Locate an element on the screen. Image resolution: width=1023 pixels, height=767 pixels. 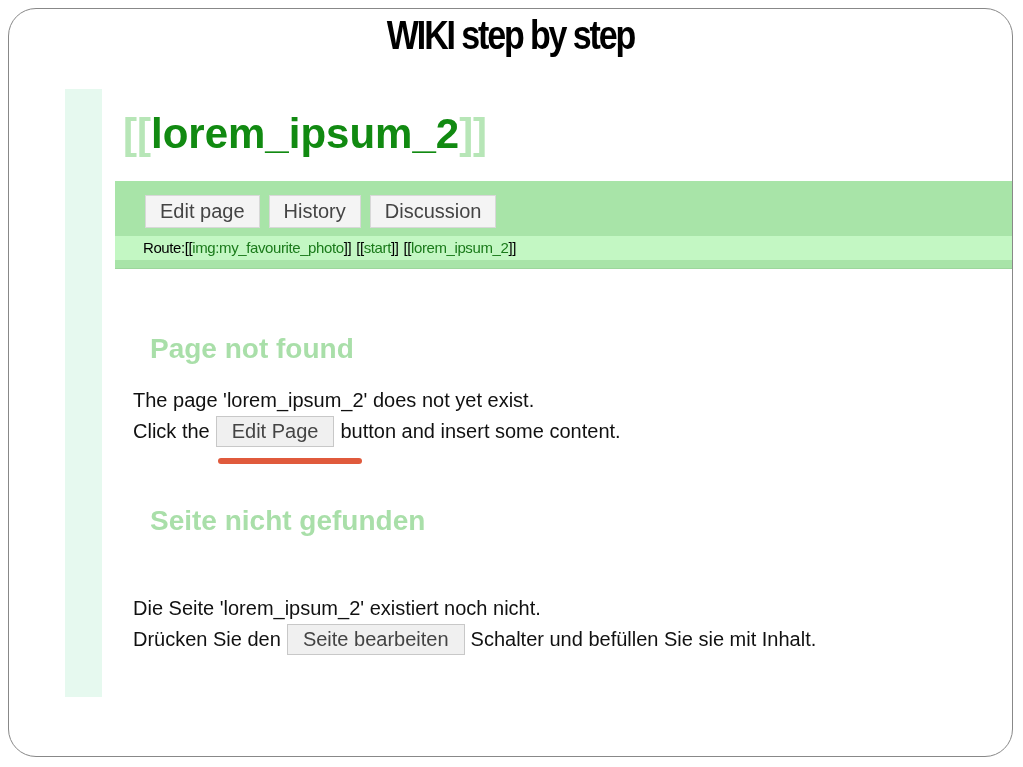
section-heading: Page not found is located at coordinates (252, 349).